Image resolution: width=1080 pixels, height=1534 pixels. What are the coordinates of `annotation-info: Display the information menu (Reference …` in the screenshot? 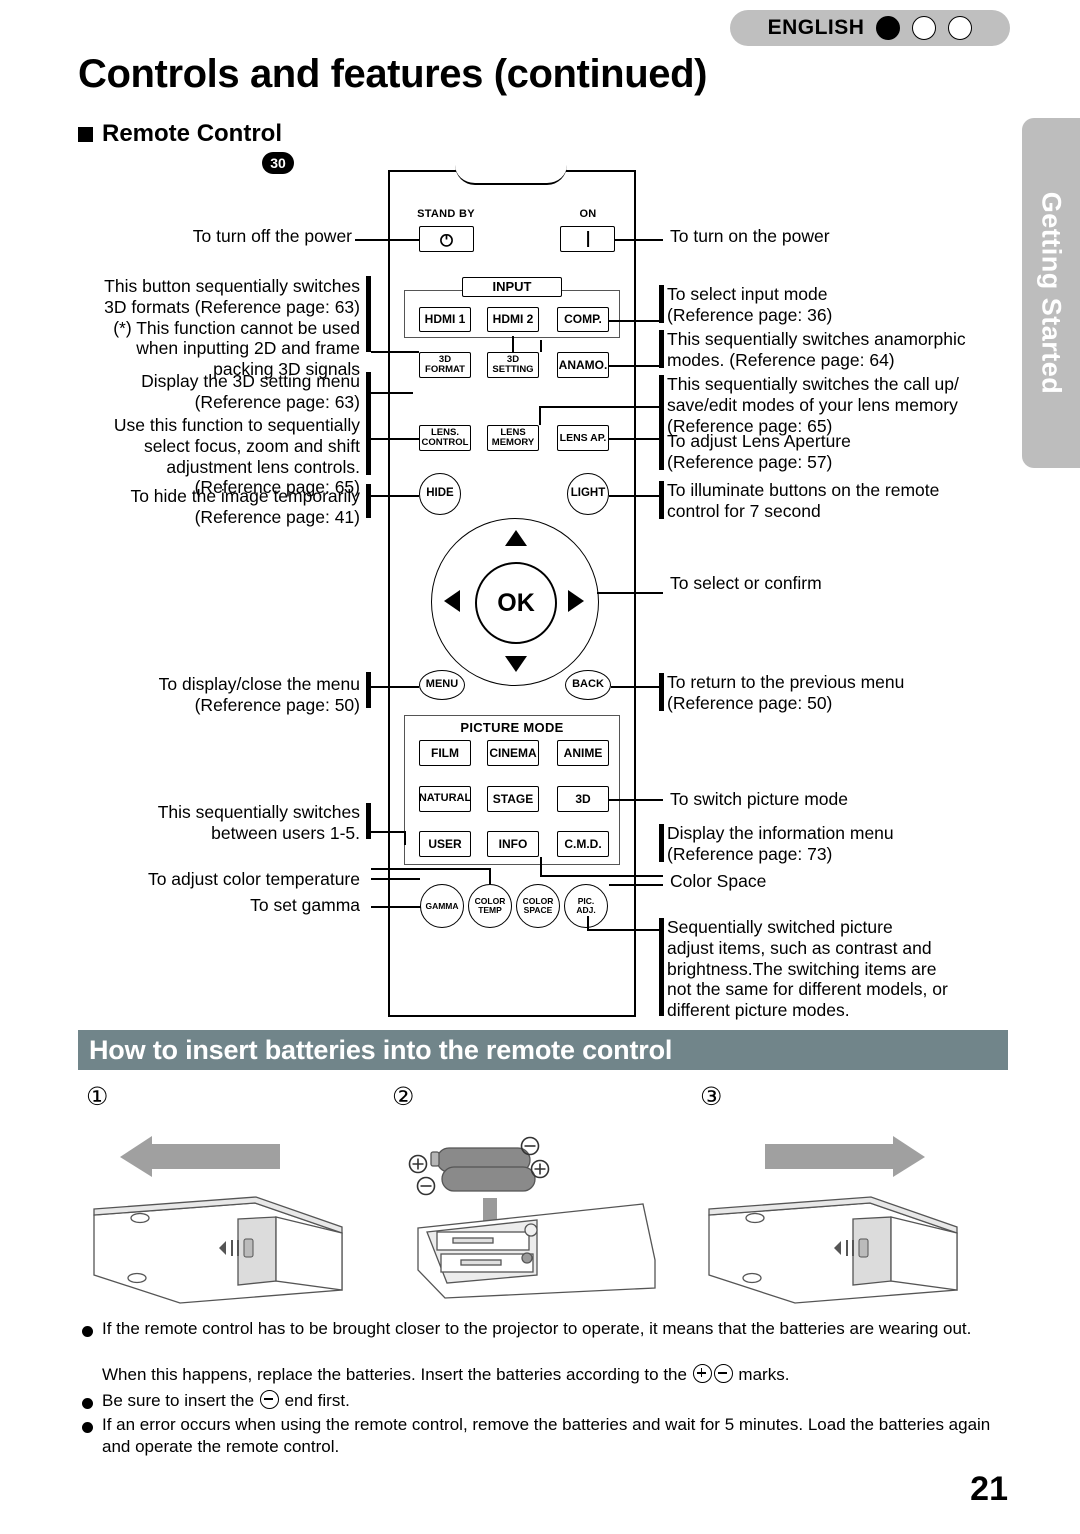 It's located at (780, 843).